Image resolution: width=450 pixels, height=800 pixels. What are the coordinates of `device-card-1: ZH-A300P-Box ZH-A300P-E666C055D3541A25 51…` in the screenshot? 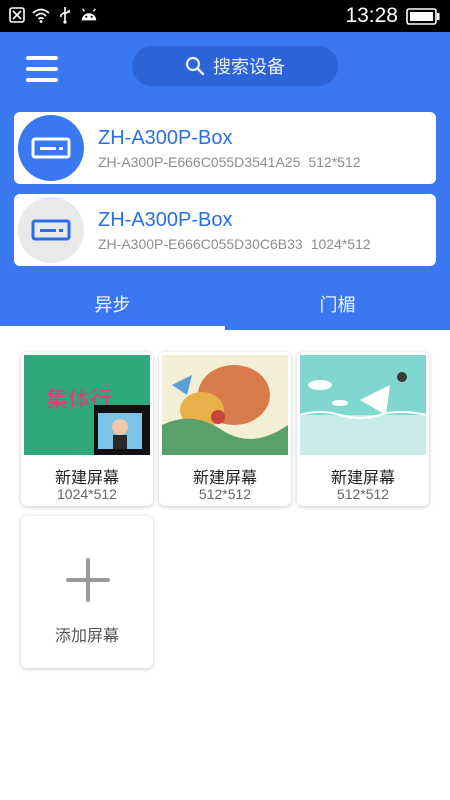 It's located at (225, 148).